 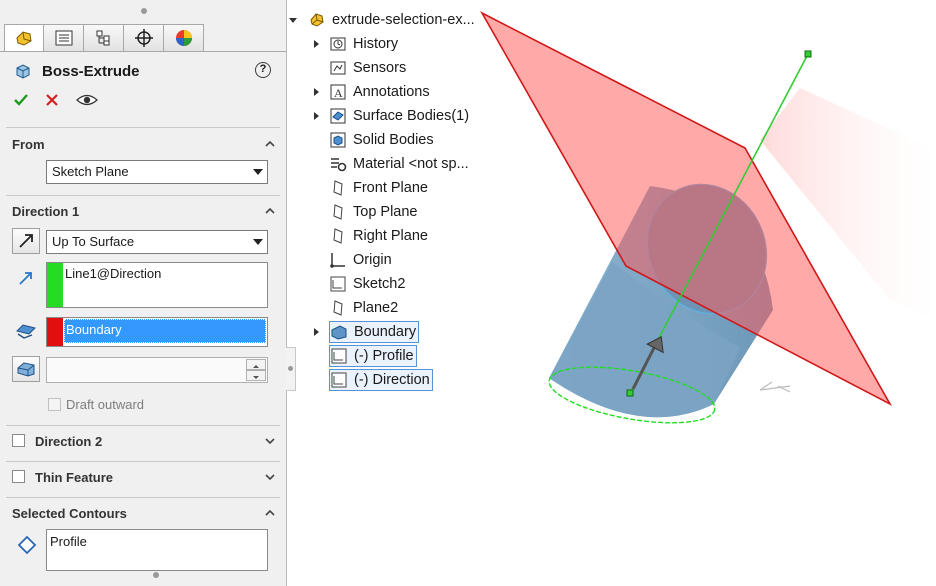 What do you see at coordinates (18, 440) in the screenshot?
I see `direction2-checkbox` at bounding box center [18, 440].